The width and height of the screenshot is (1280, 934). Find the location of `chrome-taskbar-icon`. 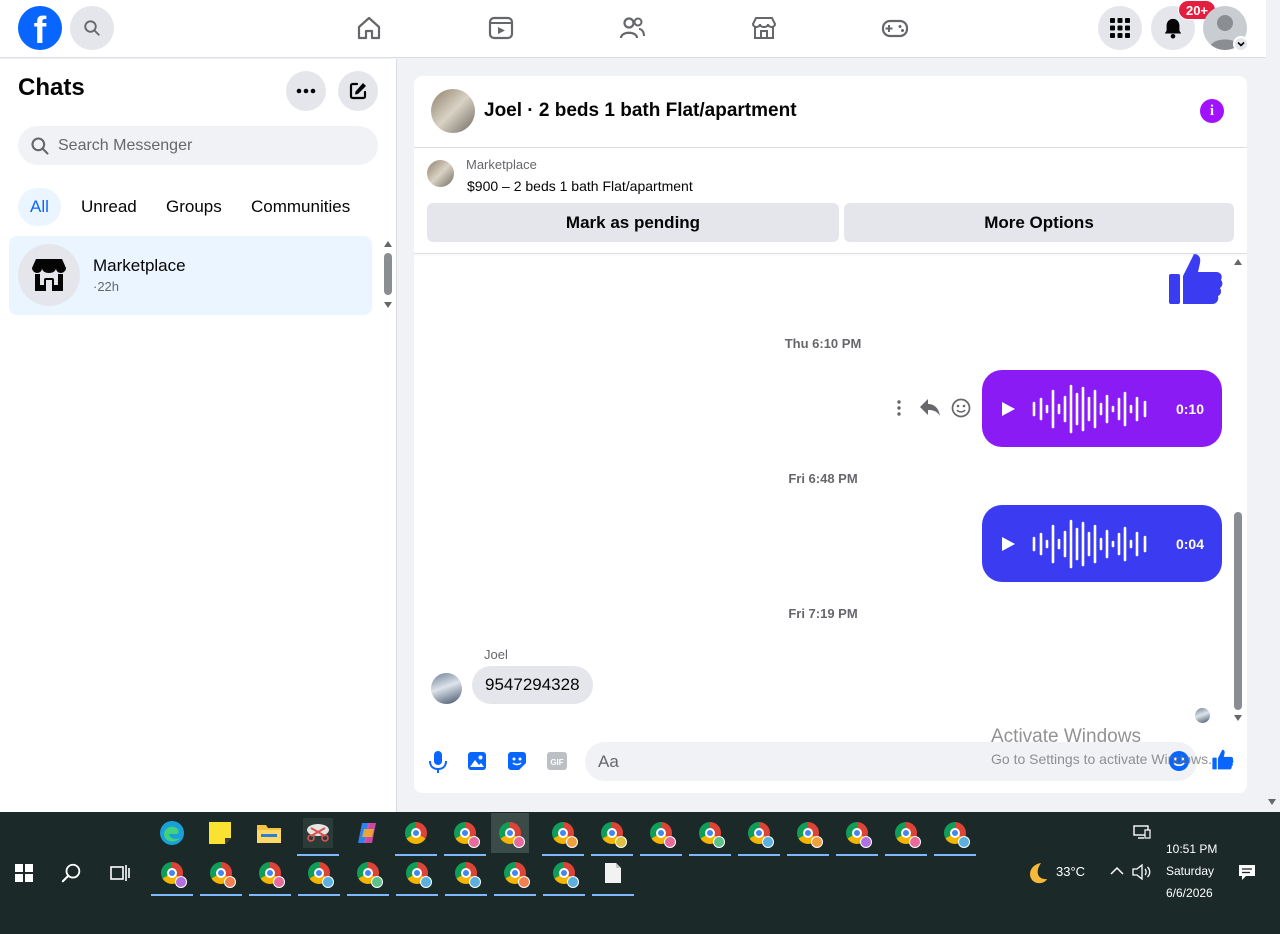

chrome-taskbar-icon is located at coordinates (416, 837).